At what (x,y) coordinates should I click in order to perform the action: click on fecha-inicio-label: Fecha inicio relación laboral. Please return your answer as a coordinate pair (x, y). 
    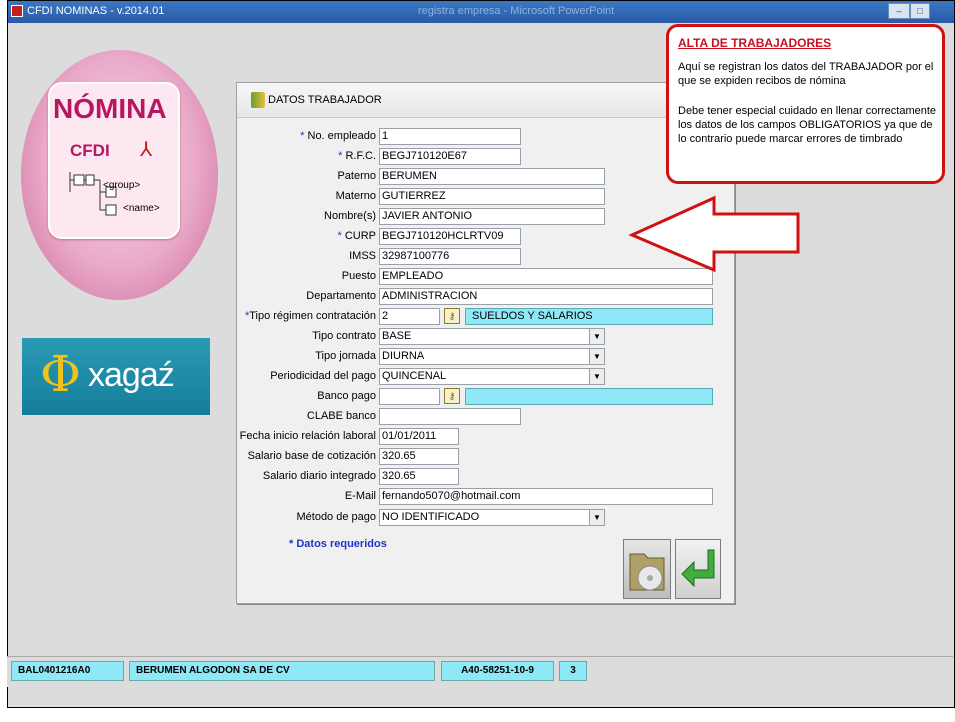
    Looking at the image, I should click on (307, 436).